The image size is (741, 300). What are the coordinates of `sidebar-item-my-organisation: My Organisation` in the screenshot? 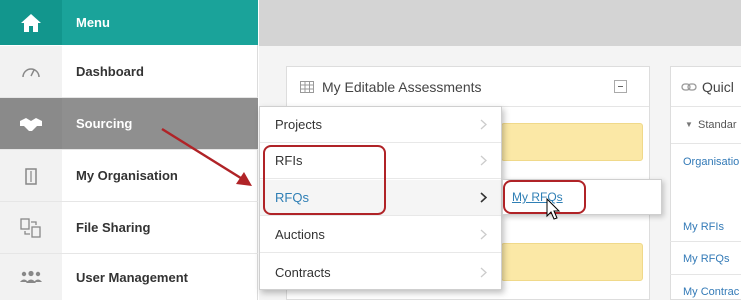 It's located at (129, 176).